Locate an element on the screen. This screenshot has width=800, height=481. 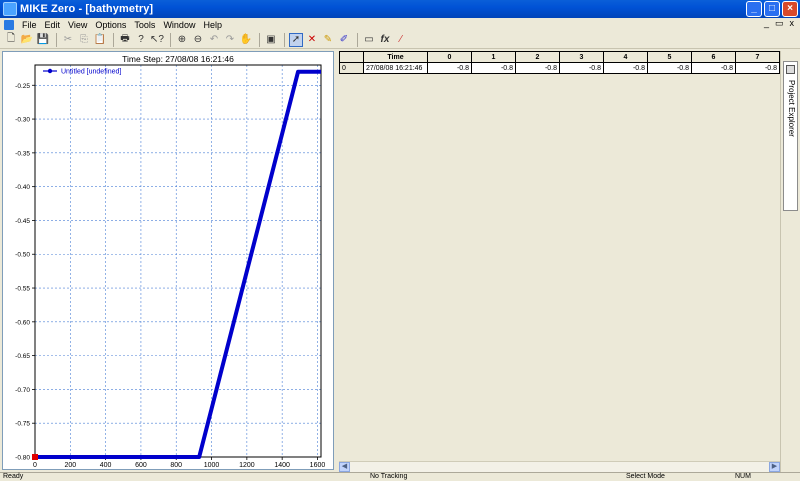
menu-options: Options is located at coordinates (110, 25).